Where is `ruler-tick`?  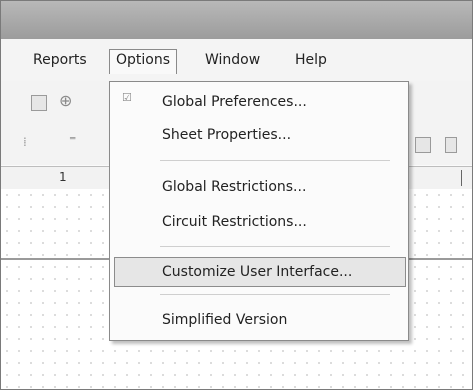
ruler-tick is located at coordinates (461, 178).